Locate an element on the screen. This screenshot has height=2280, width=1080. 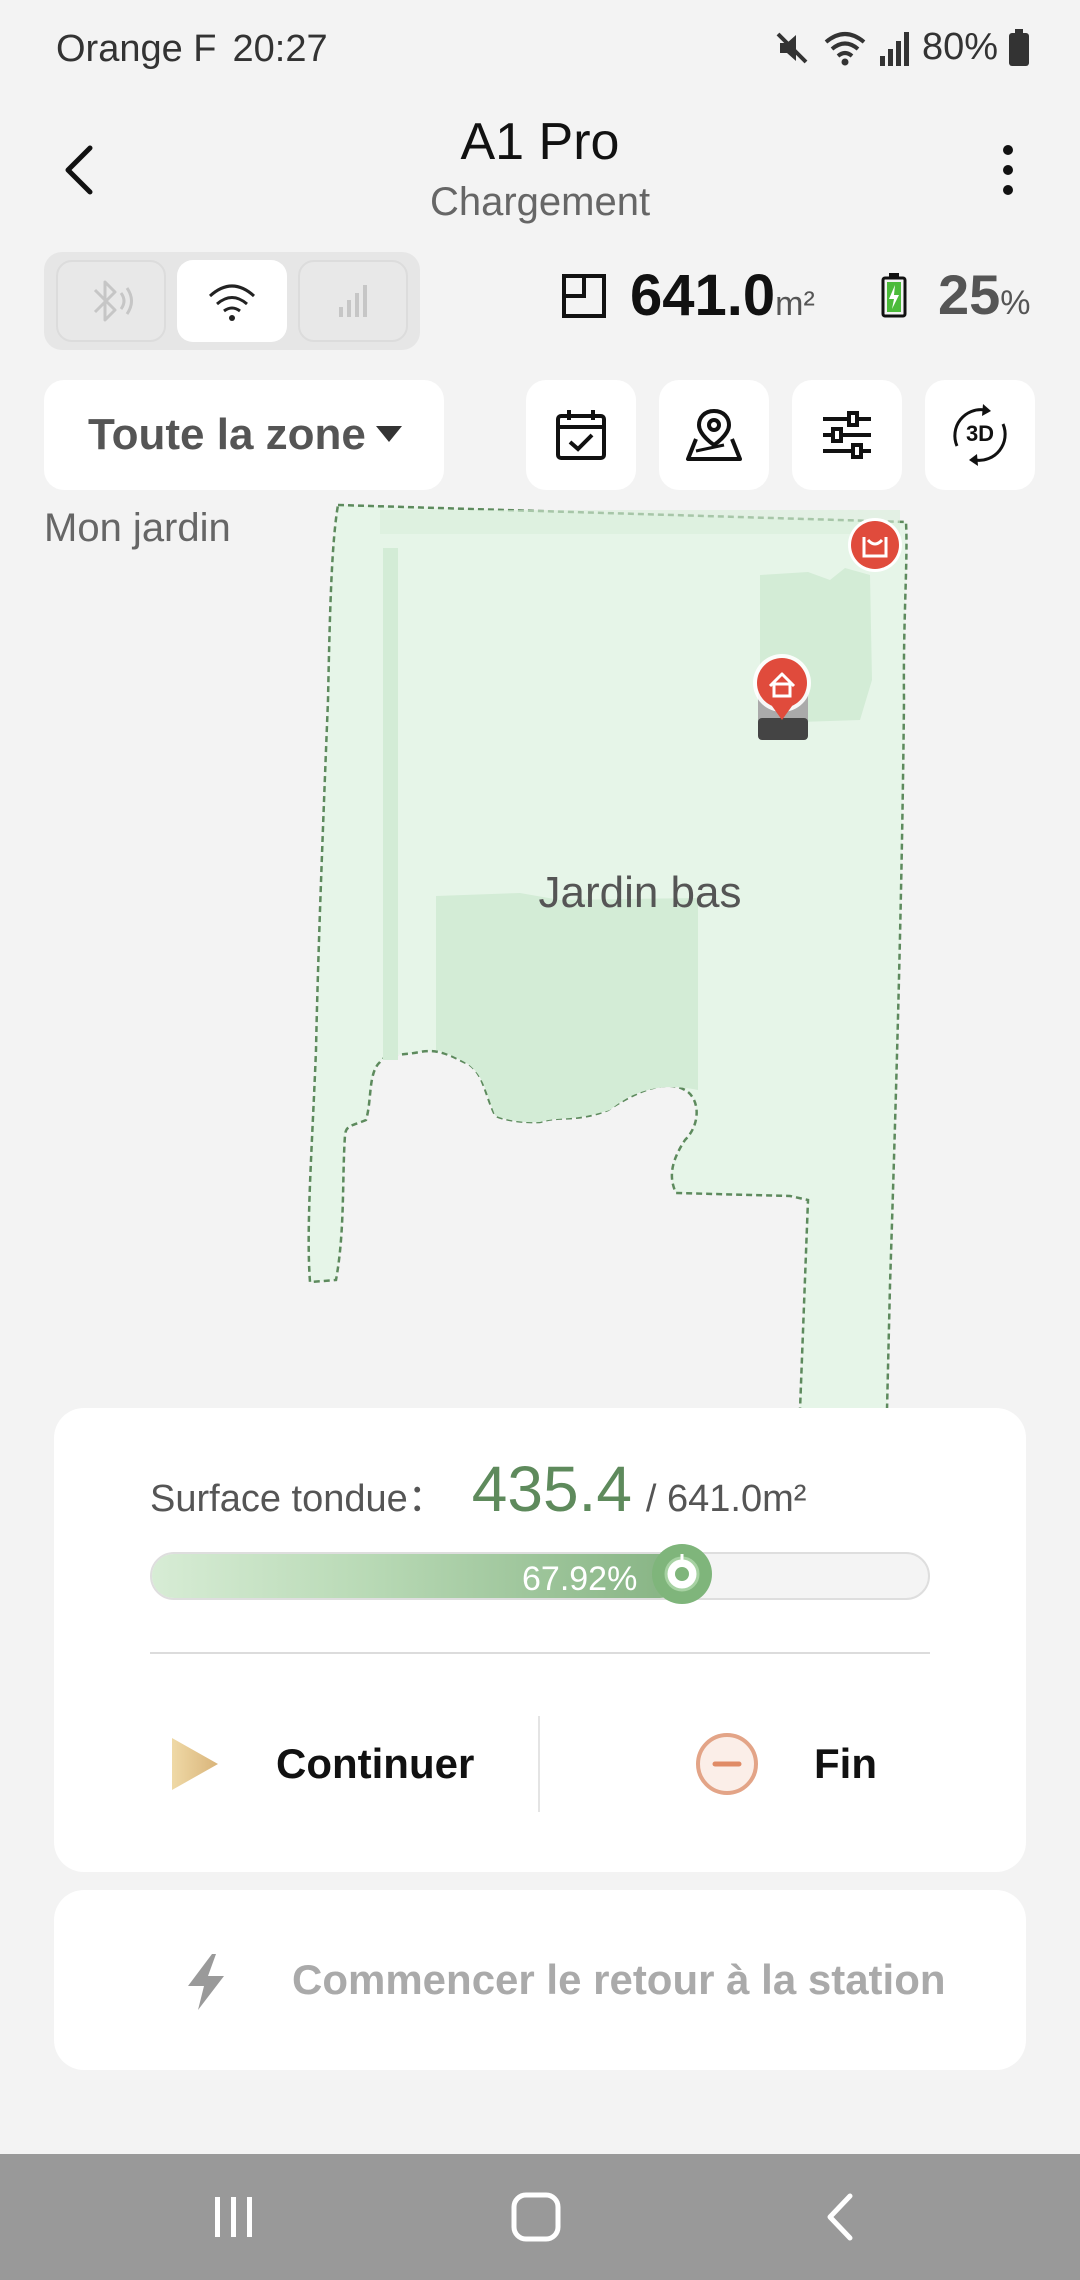
3d-view-icon: 3D is located at coordinates (980, 435).